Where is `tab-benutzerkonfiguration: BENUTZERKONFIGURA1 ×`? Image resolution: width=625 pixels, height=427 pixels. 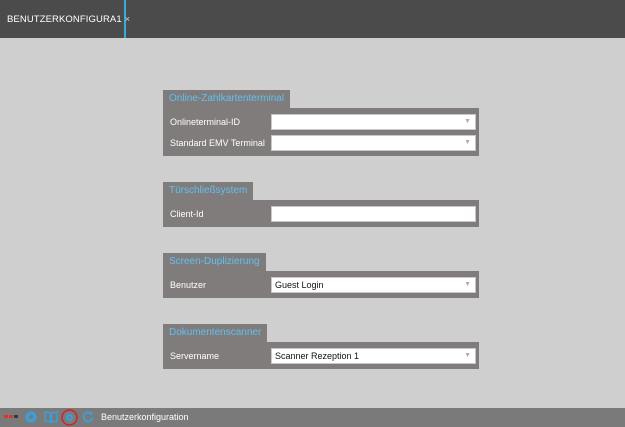 tab-benutzerkonfiguration: BENUTZERKONFIGURA1 × is located at coordinates (65, 19).